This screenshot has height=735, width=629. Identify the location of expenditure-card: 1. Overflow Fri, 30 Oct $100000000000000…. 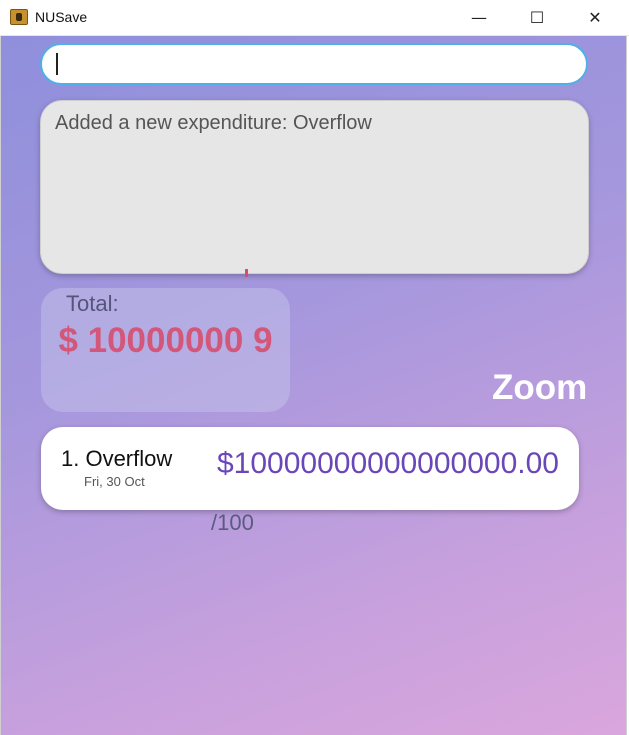
(310, 468).